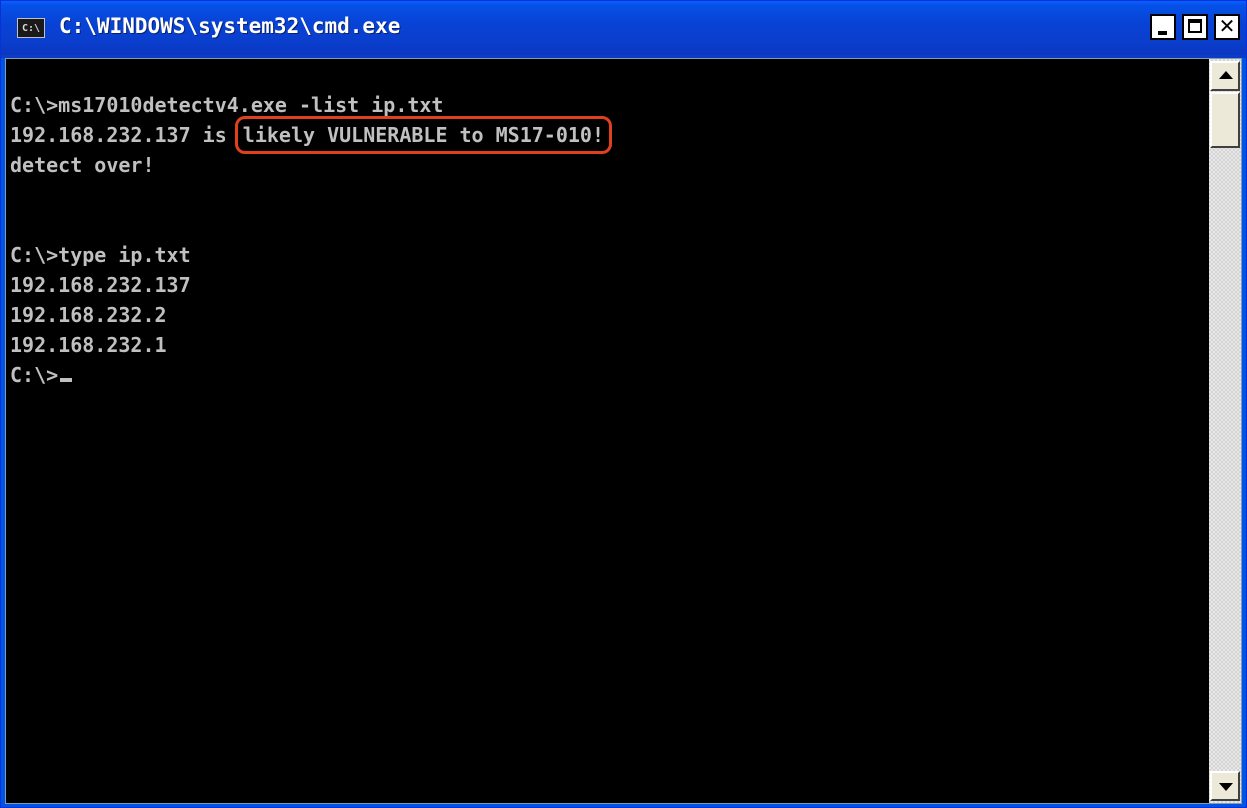 This screenshot has height=808, width=1247. What do you see at coordinates (100, 255) in the screenshot?
I see `console-line: C:\>type ip.txt` at bounding box center [100, 255].